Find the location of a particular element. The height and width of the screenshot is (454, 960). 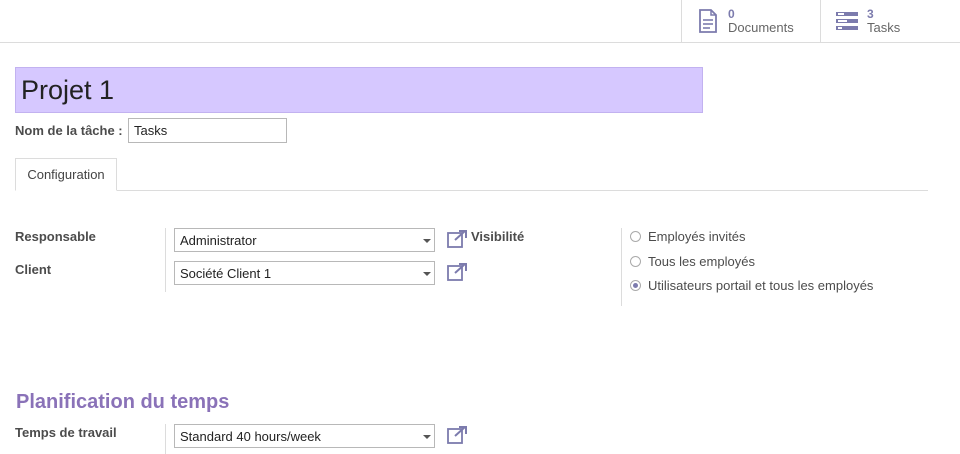

tasks-count: 3 is located at coordinates (870, 14).